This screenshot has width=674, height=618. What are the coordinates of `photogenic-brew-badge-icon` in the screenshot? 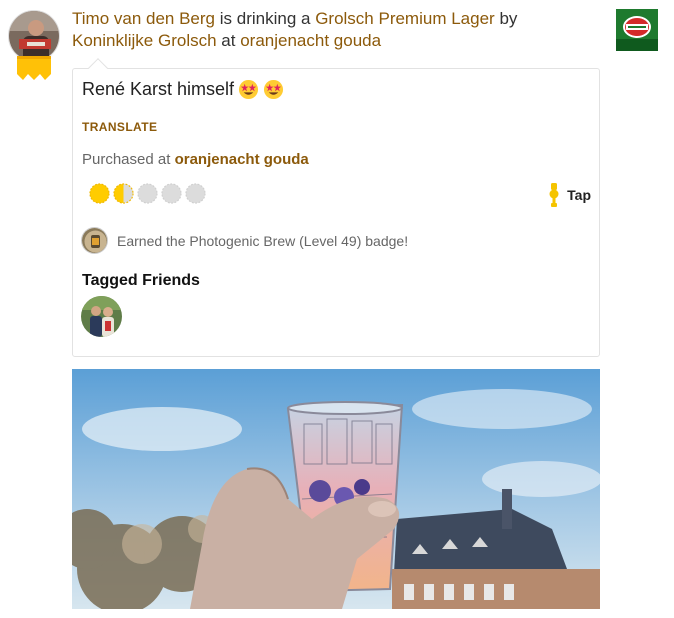 It's located at (94, 240).